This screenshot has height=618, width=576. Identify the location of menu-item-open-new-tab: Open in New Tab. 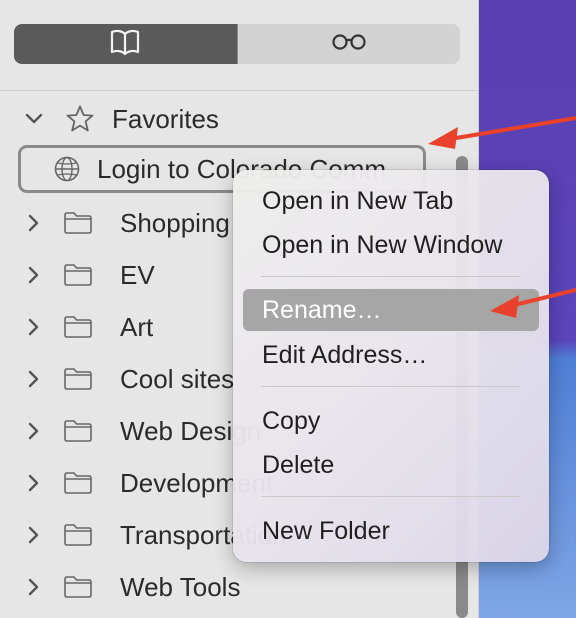
(391, 201).